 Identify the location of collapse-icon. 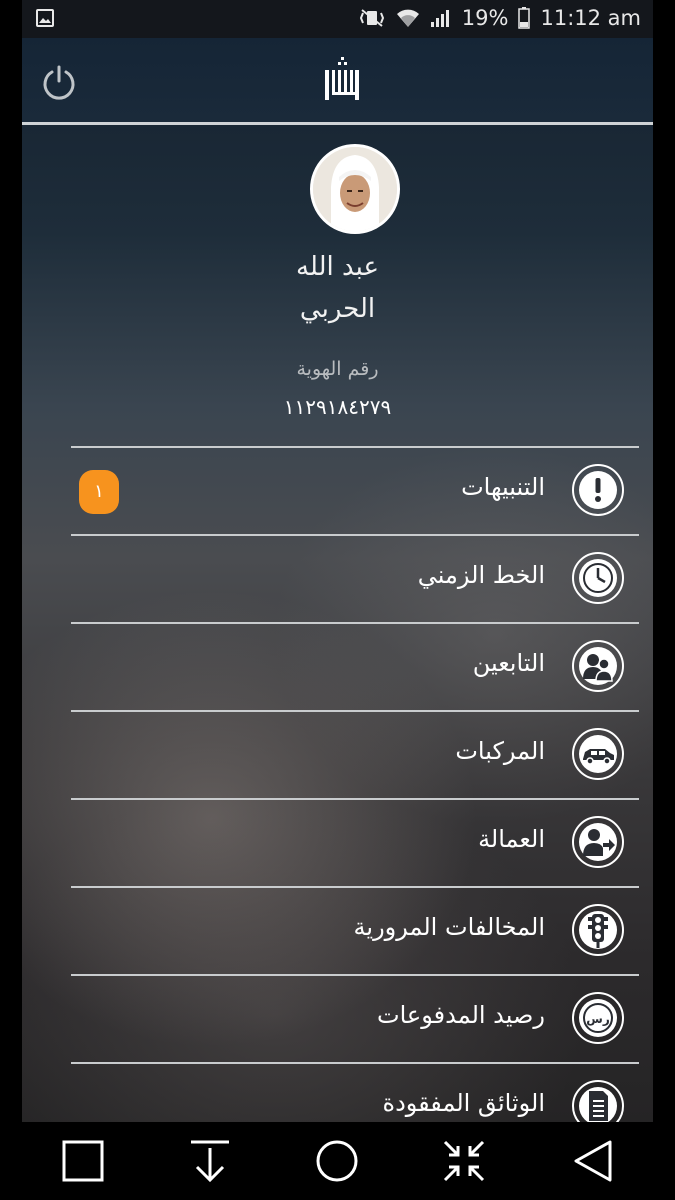
(464, 1161).